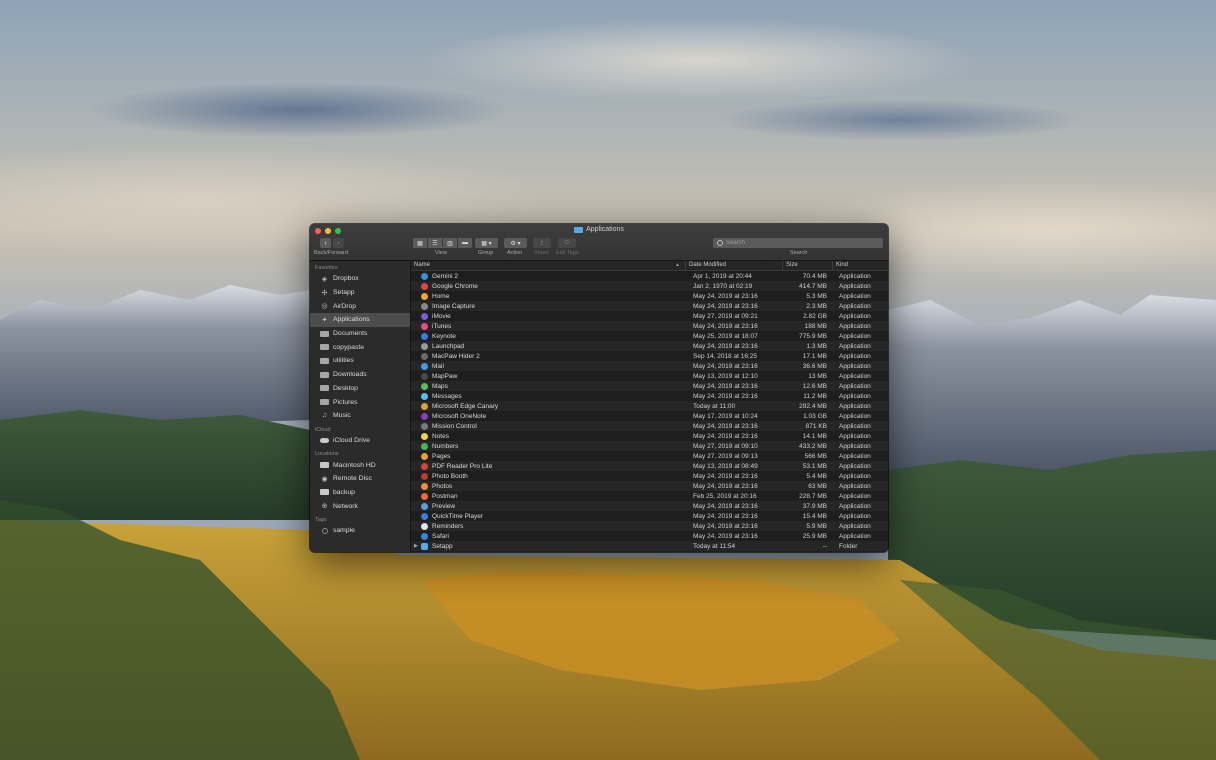  Describe the element at coordinates (548, 496) in the screenshot. I see `cell-name: Postman` at that location.